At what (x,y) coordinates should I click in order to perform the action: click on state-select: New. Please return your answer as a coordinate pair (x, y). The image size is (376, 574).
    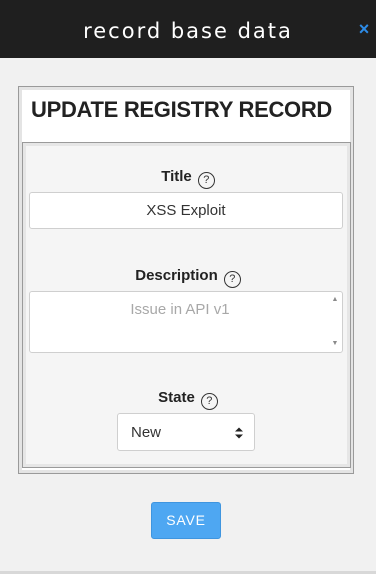
    Looking at the image, I should click on (186, 432).